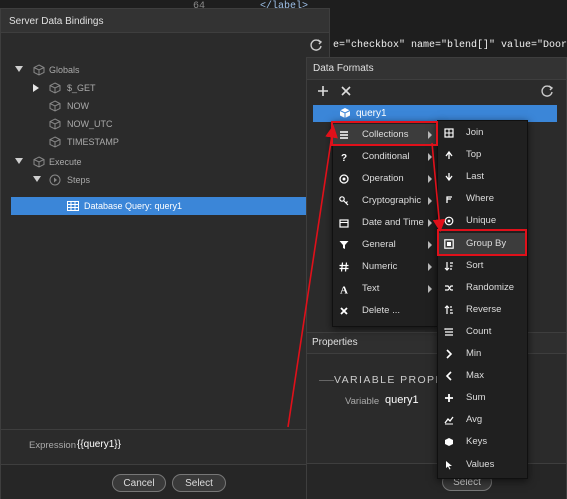 Image resolution: width=567 pixels, height=499 pixels. What do you see at coordinates (438, 187) in the screenshot?
I see `annotation-arrow-to-group-by` at bounding box center [438, 187].